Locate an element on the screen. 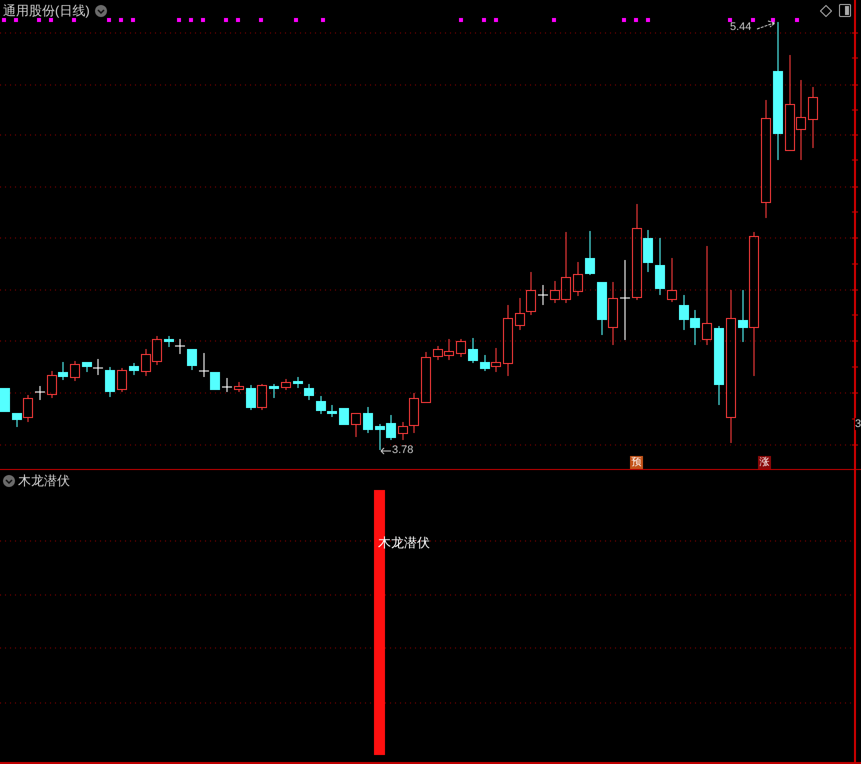  signal-badge: 涨 is located at coordinates (764, 462).